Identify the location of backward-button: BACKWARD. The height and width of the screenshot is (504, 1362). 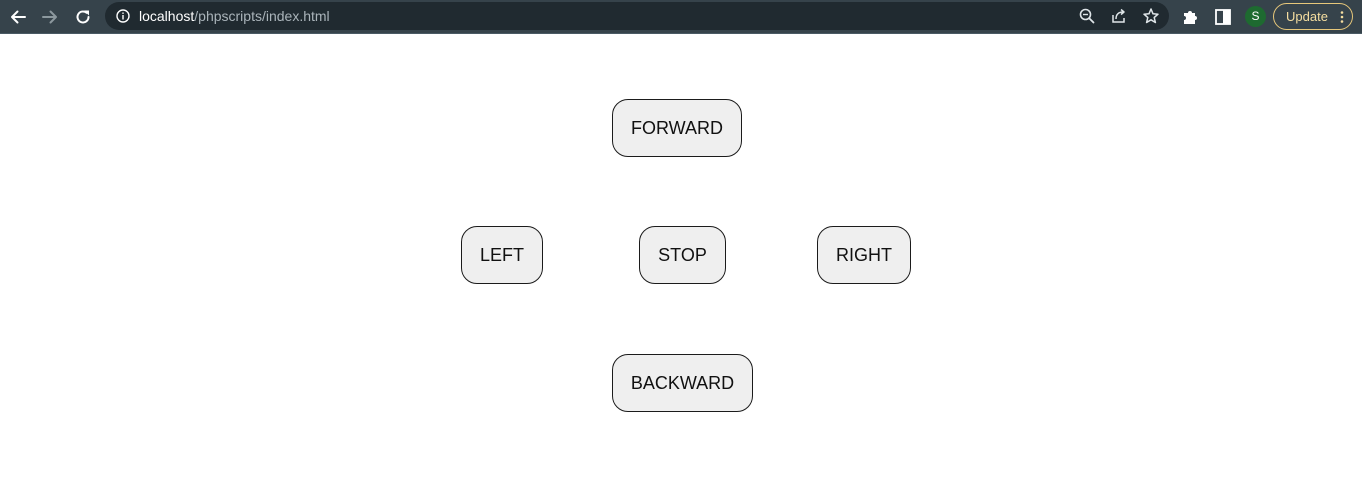
(682, 383).